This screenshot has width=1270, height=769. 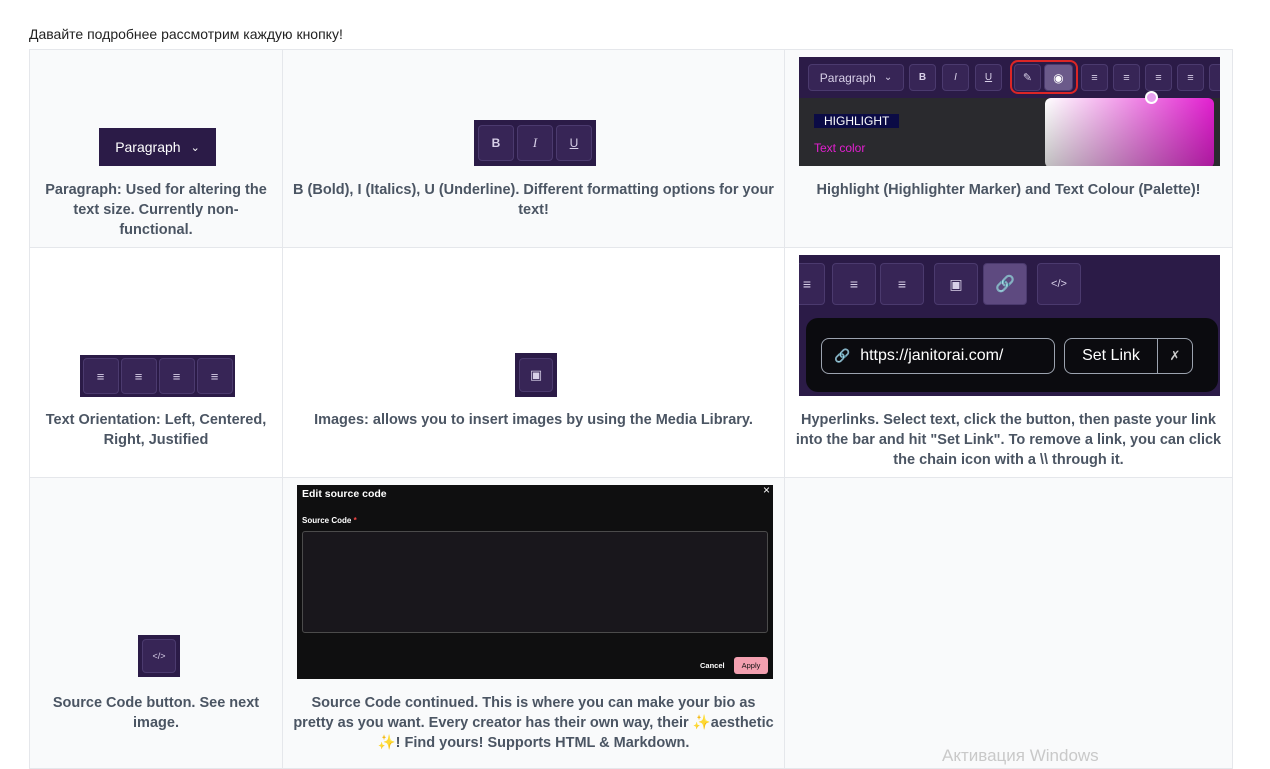 What do you see at coordinates (1008, 623) in the screenshot?
I see `cell-empty` at bounding box center [1008, 623].